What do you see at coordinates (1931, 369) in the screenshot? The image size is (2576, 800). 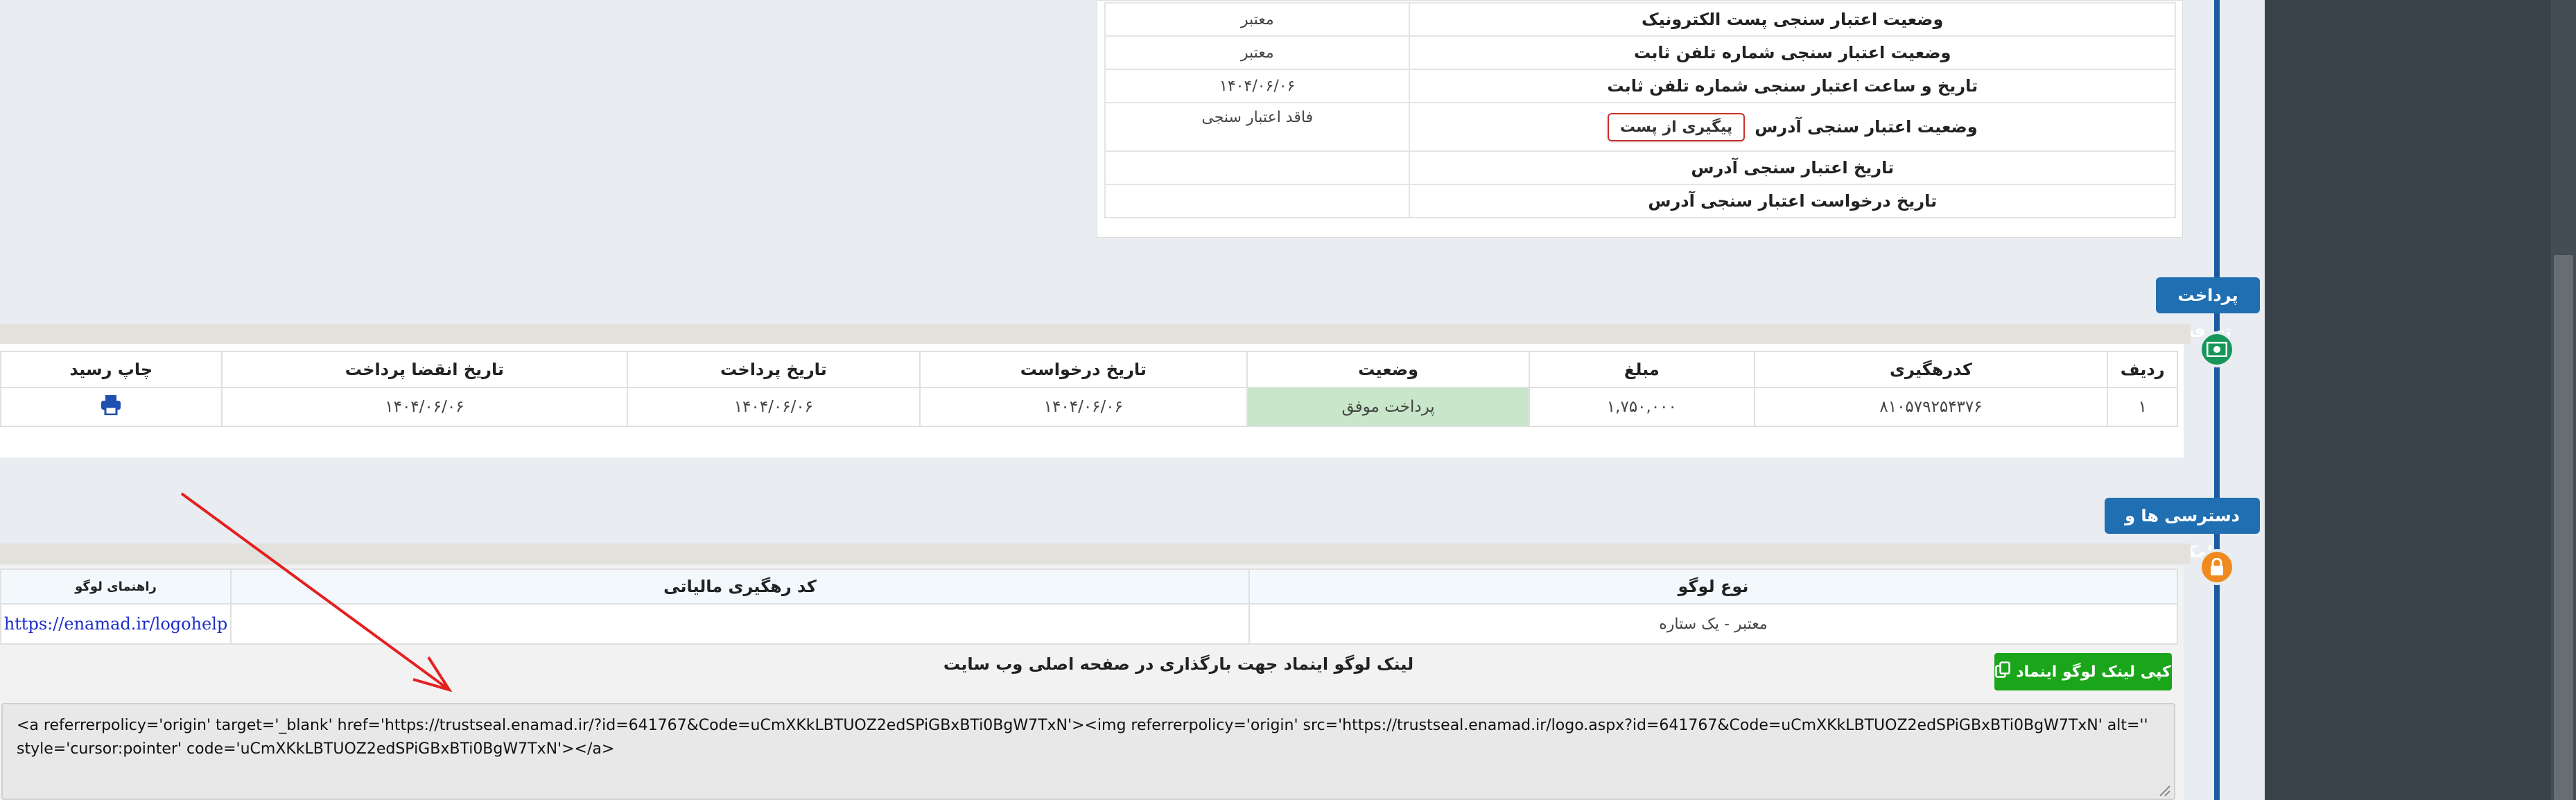 I see `col-header: کدرهگیری` at bounding box center [1931, 369].